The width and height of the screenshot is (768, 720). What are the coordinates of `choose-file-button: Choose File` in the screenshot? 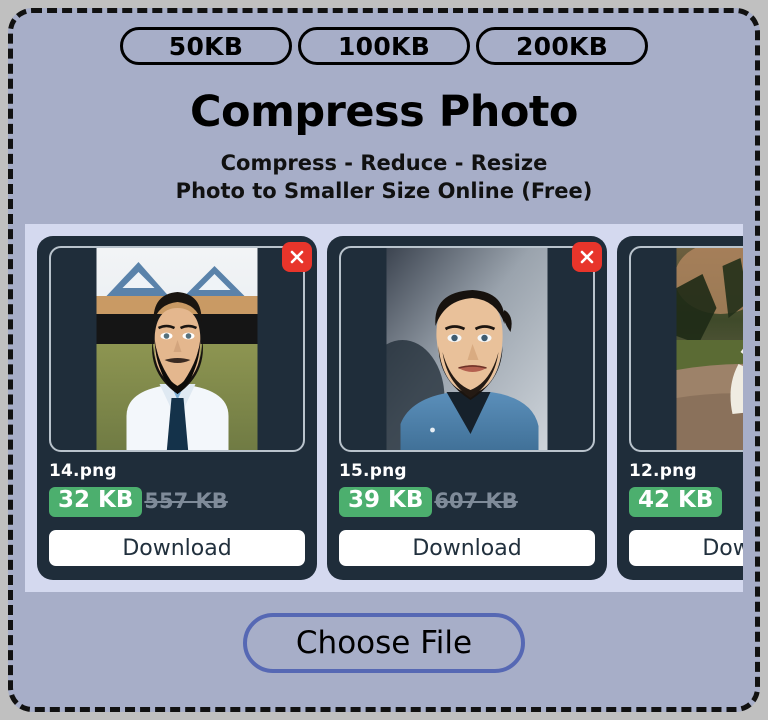 It's located at (384, 643).